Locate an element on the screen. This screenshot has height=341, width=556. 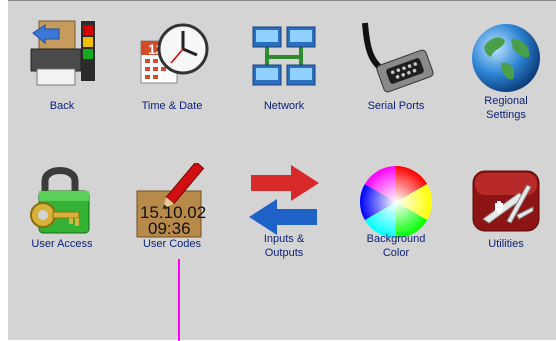
background-color-label-line: Background Color is located at coordinates (396, 246).